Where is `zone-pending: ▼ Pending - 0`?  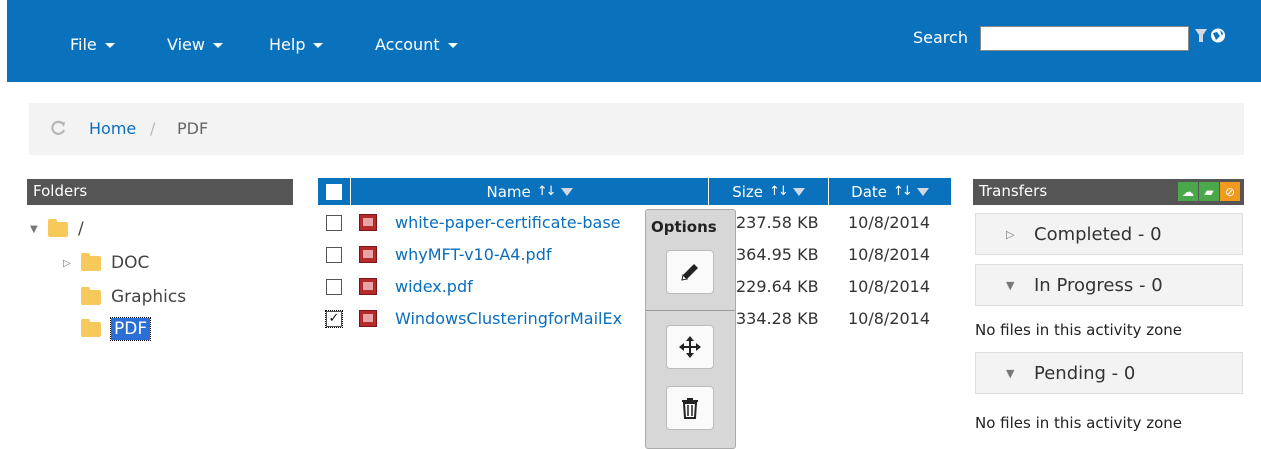
zone-pending: ▼ Pending - 0 is located at coordinates (1109, 373).